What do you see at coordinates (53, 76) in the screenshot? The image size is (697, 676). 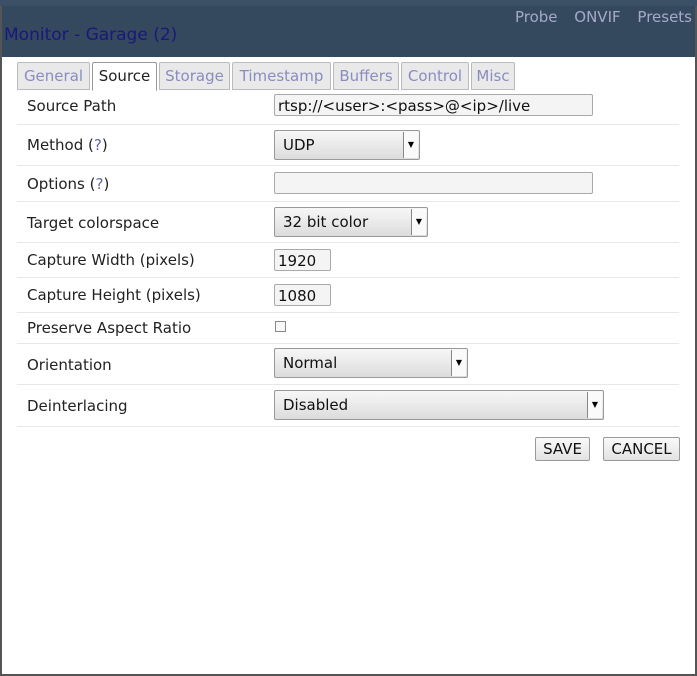 I see `tab-general: General` at bounding box center [53, 76].